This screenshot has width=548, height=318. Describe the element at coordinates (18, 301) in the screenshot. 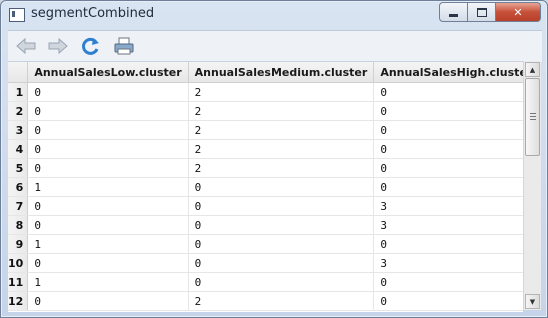

I see `row-header: 12` at that location.